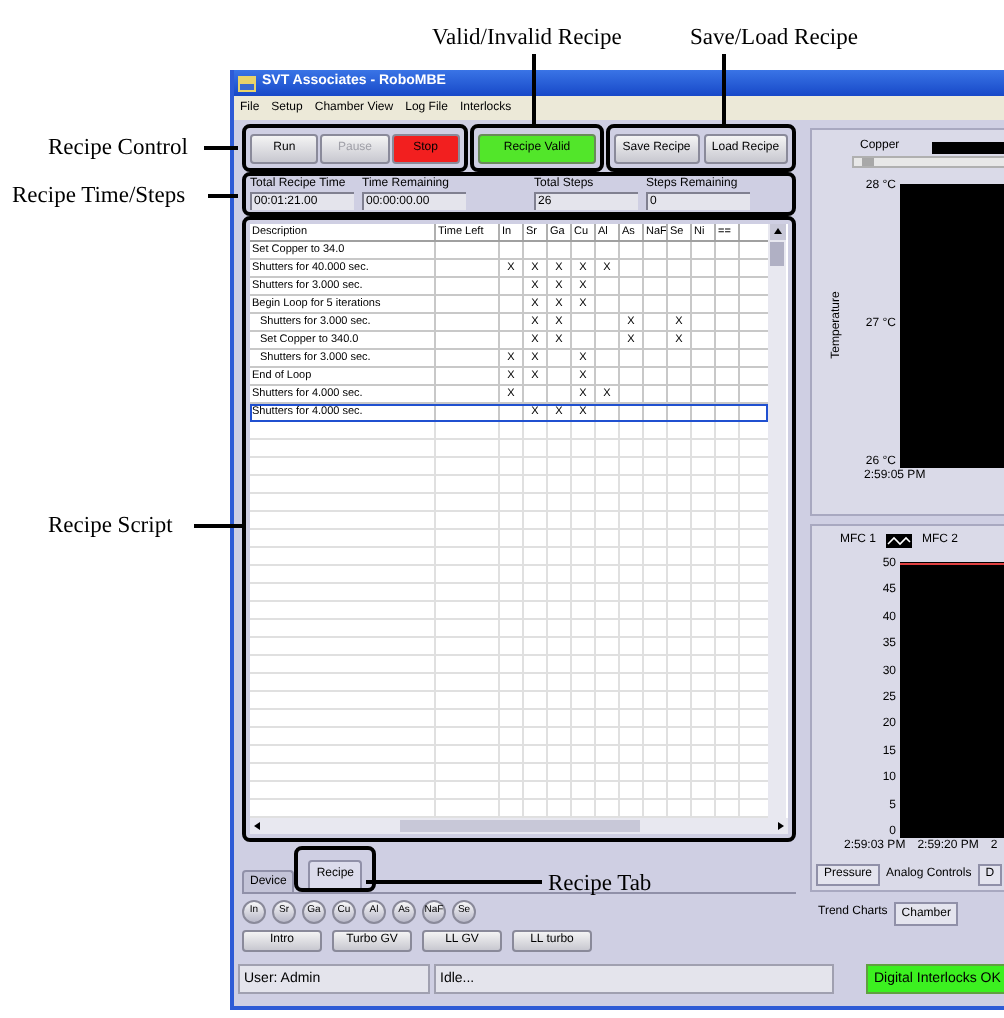 Image resolution: width=1004 pixels, height=1018 pixels. Describe the element at coordinates (247, 83) in the screenshot. I see `app-icon` at that location.